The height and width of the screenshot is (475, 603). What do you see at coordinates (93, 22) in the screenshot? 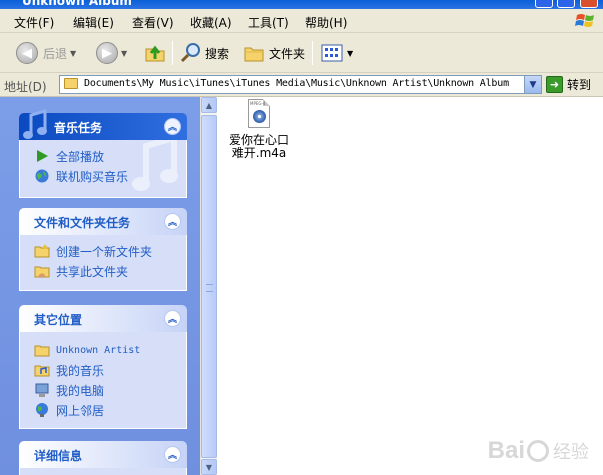
I see `menu-edit: 编辑(E)` at bounding box center [93, 22].